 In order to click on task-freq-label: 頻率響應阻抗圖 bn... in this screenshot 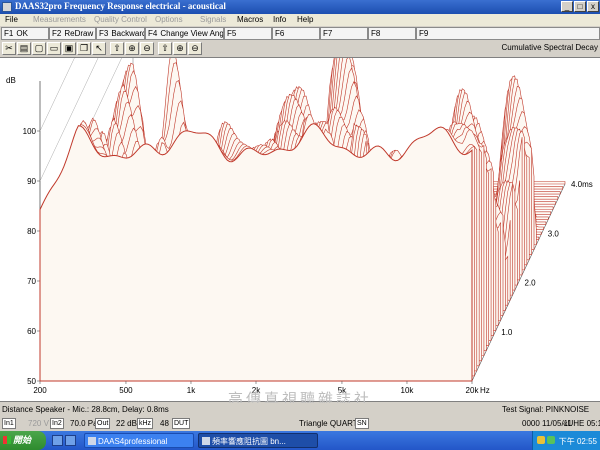, I will do `click(249, 441)`.